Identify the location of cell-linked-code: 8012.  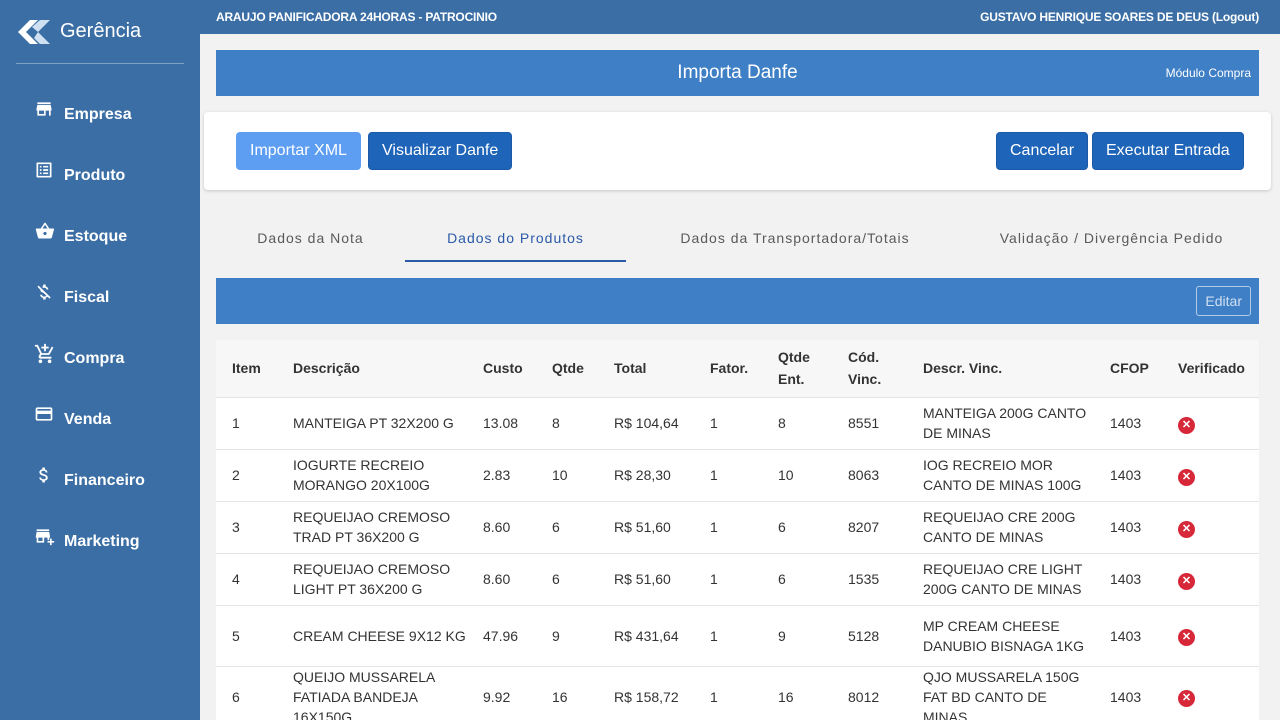
(869, 692).